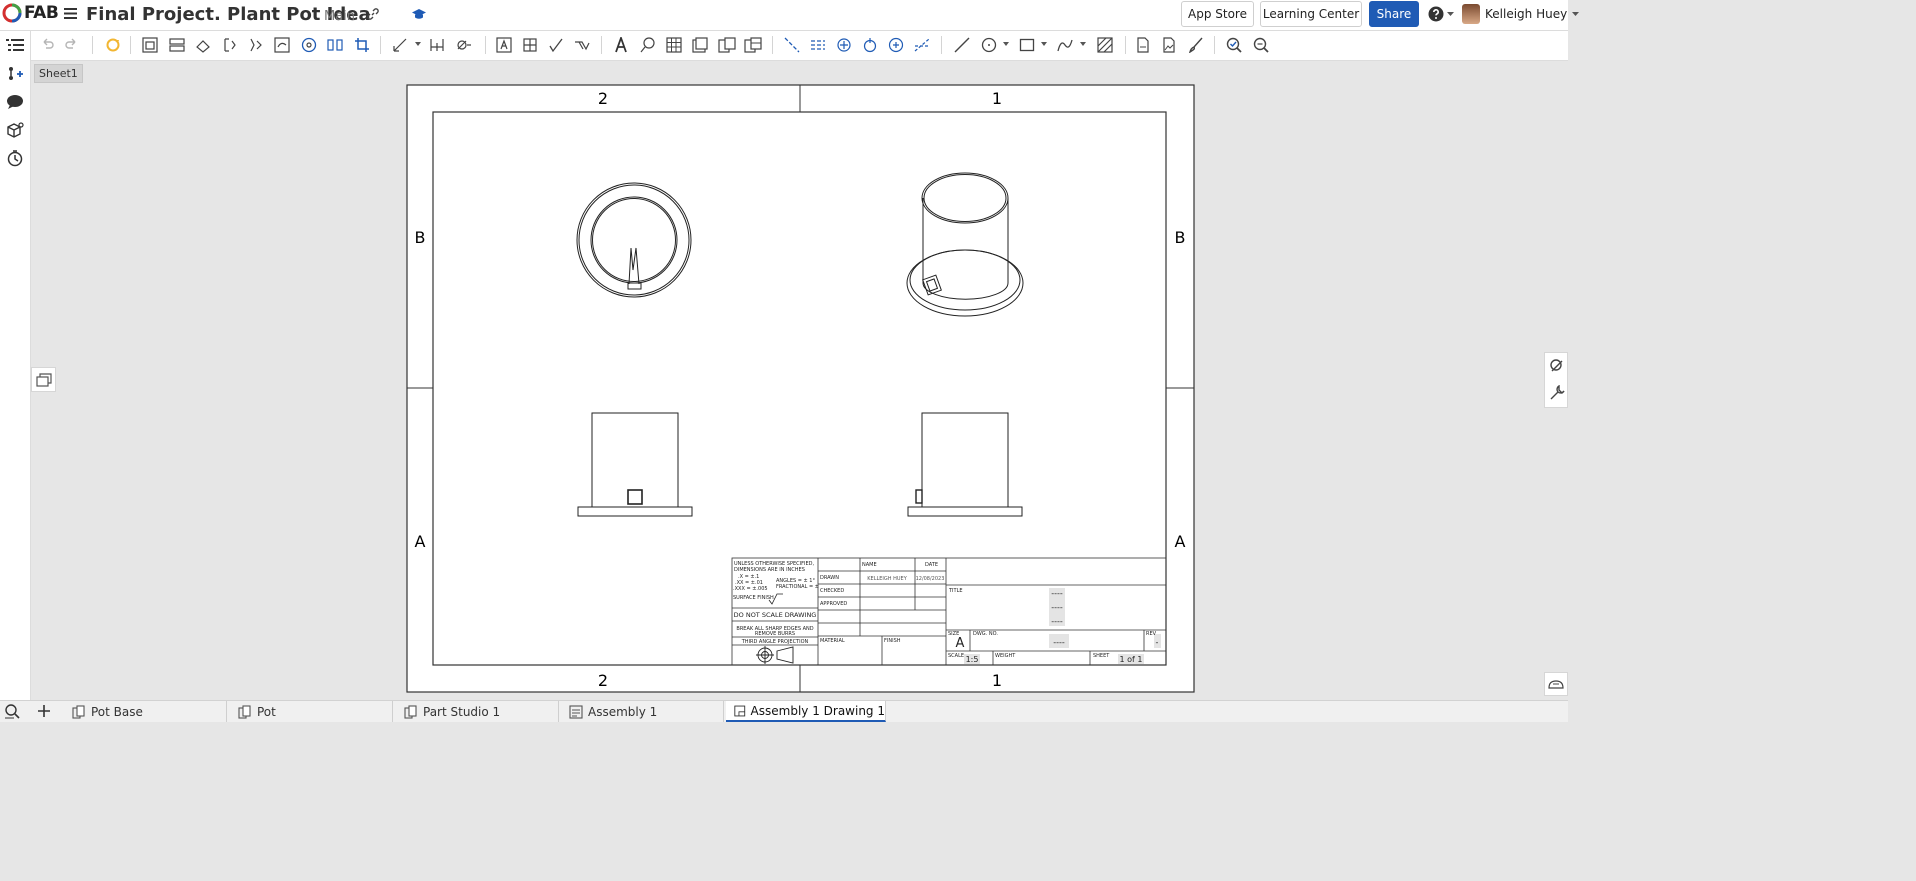 This screenshot has height=881, width=1916. I want to click on surface-finish-label: SURFACE FINISH, so click(753, 598).